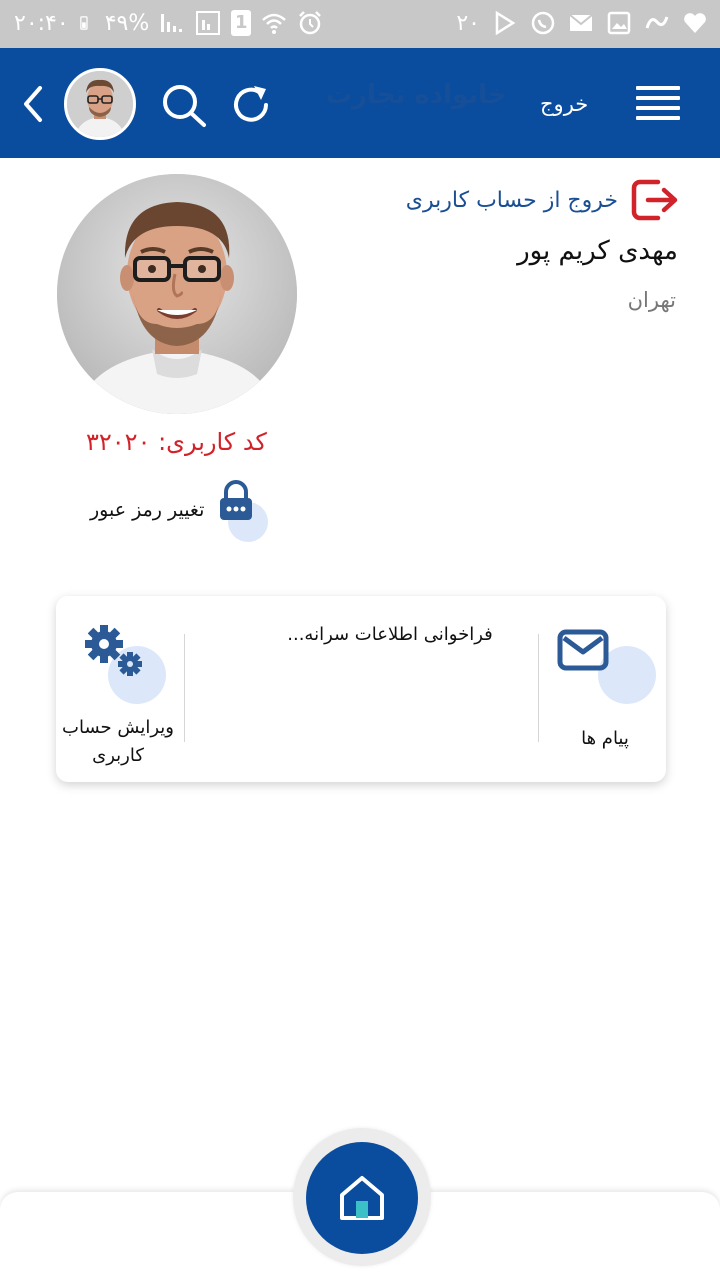 This screenshot has width=720, height=1280. I want to click on messages-label: پیام ها, so click(605, 738).